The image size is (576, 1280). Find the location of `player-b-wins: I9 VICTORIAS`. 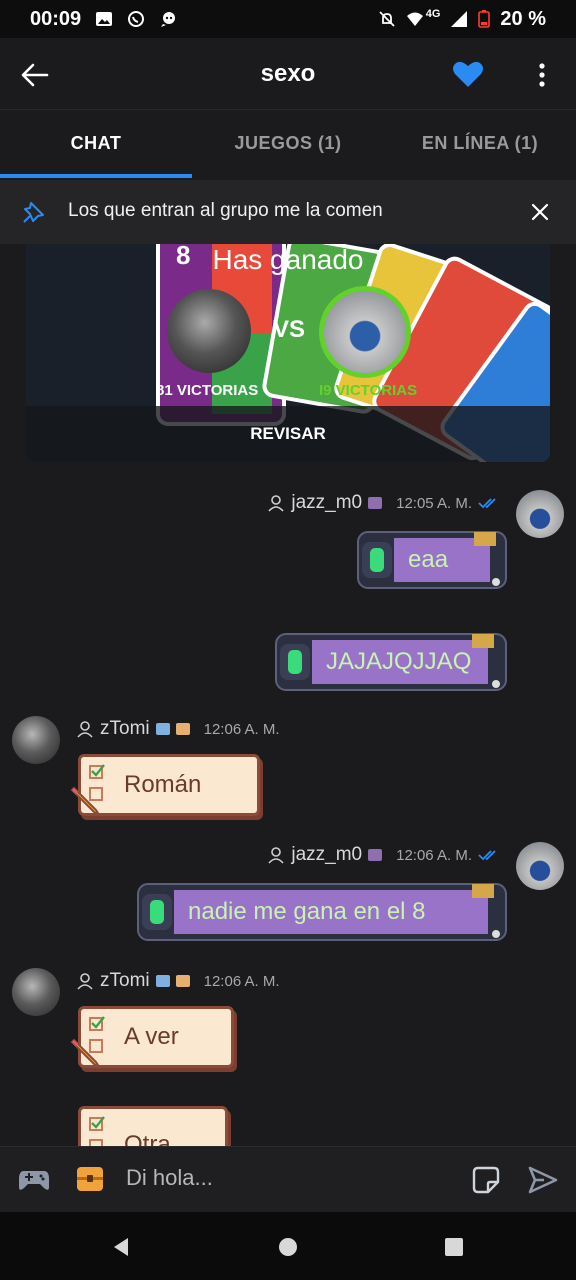

player-b-wins: I9 VICTORIAS is located at coordinates (368, 390).